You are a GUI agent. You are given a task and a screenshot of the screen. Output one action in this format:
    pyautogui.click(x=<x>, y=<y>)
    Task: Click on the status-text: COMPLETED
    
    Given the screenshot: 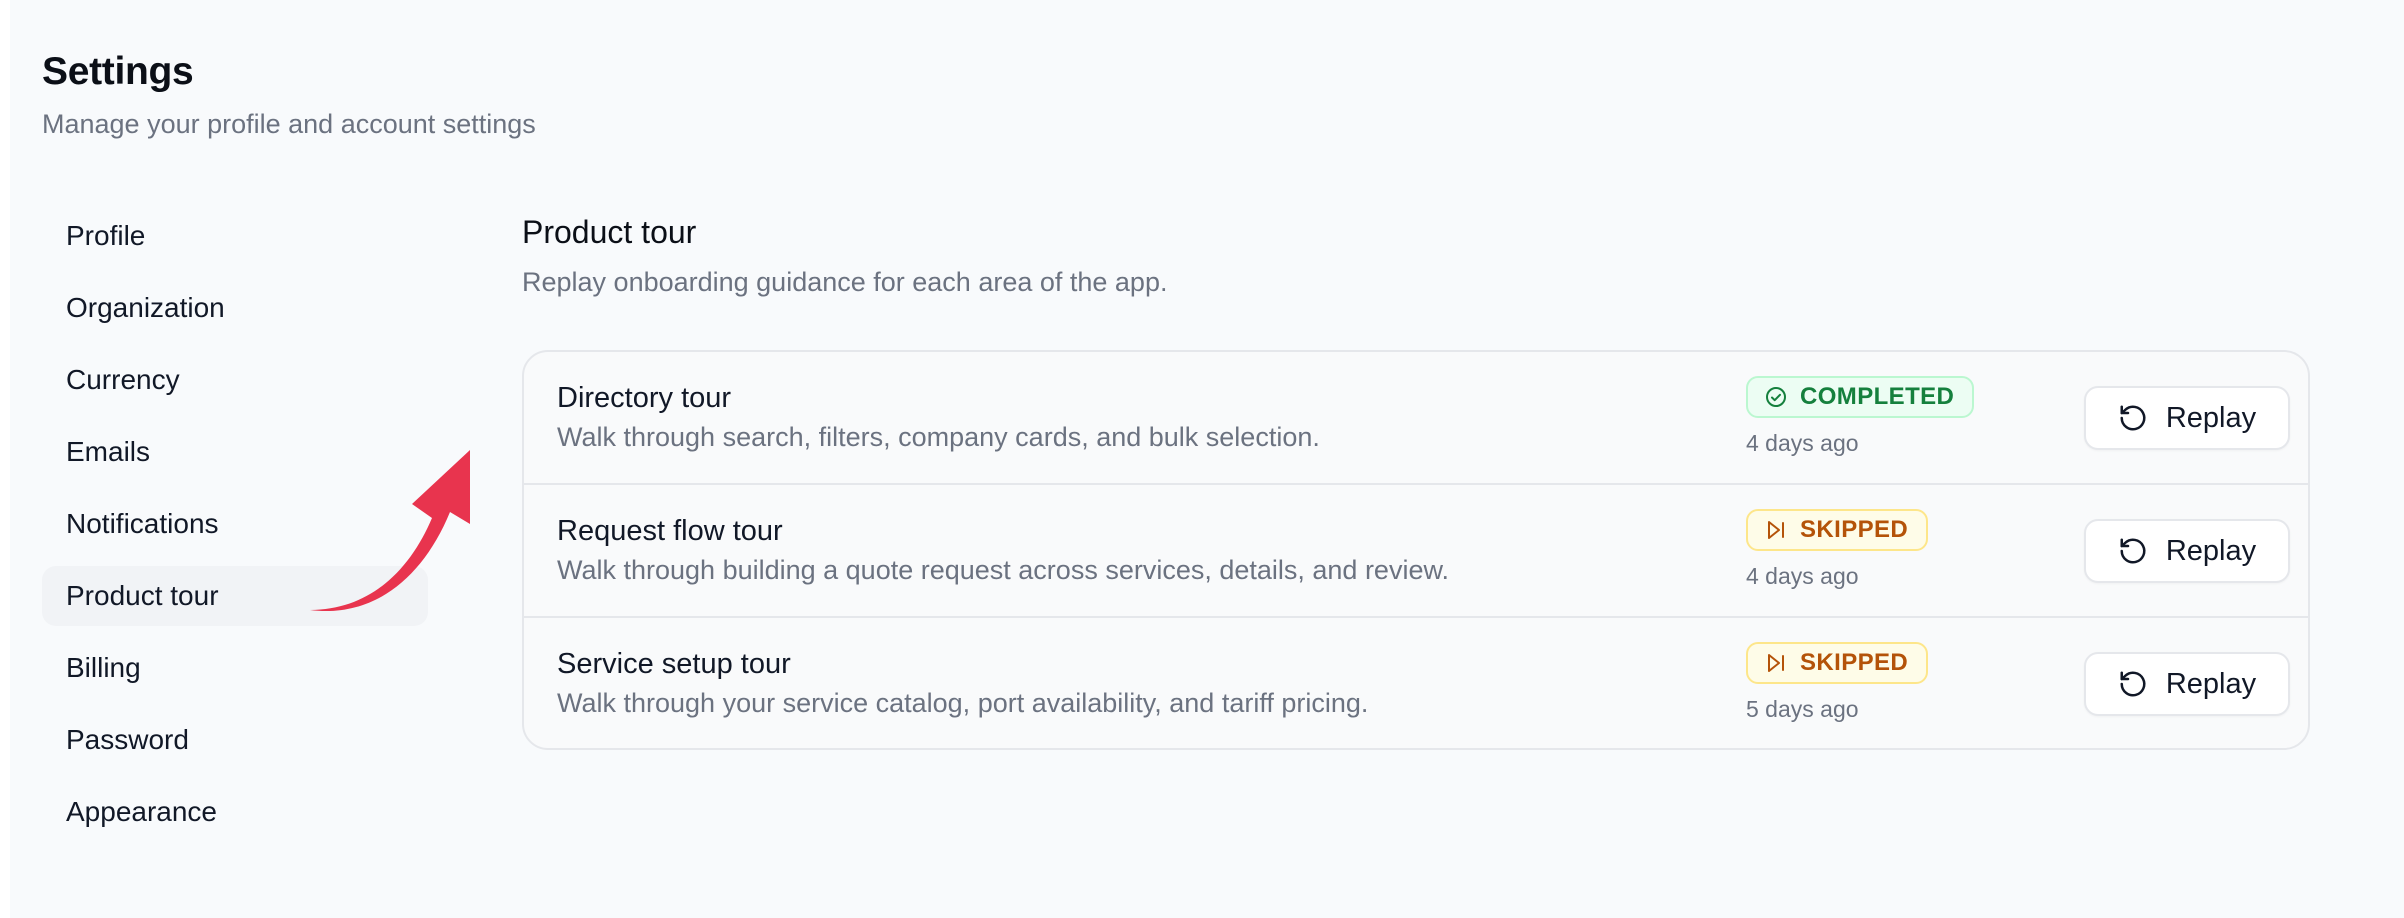 What is the action you would take?
    pyautogui.click(x=1877, y=396)
    